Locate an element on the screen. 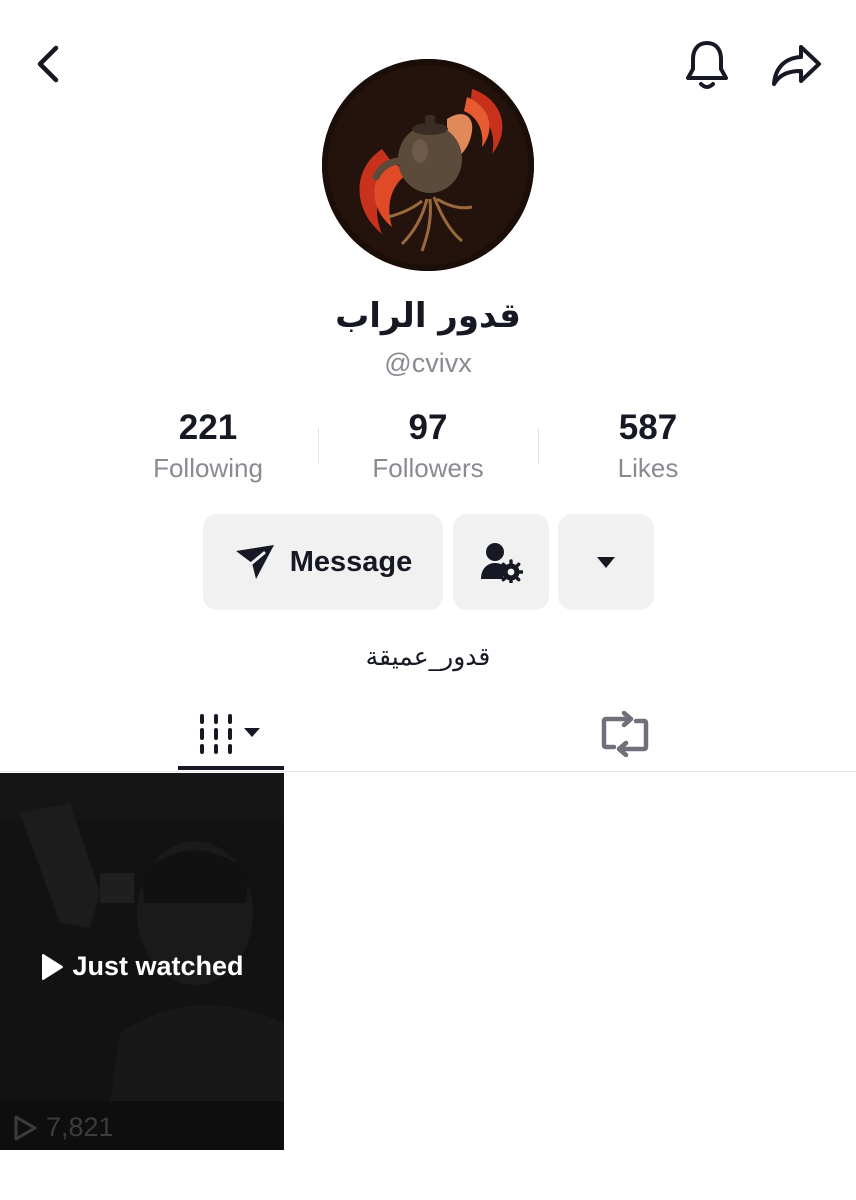 The width and height of the screenshot is (856, 1200). notification-bell-button is located at coordinates (707, 65).